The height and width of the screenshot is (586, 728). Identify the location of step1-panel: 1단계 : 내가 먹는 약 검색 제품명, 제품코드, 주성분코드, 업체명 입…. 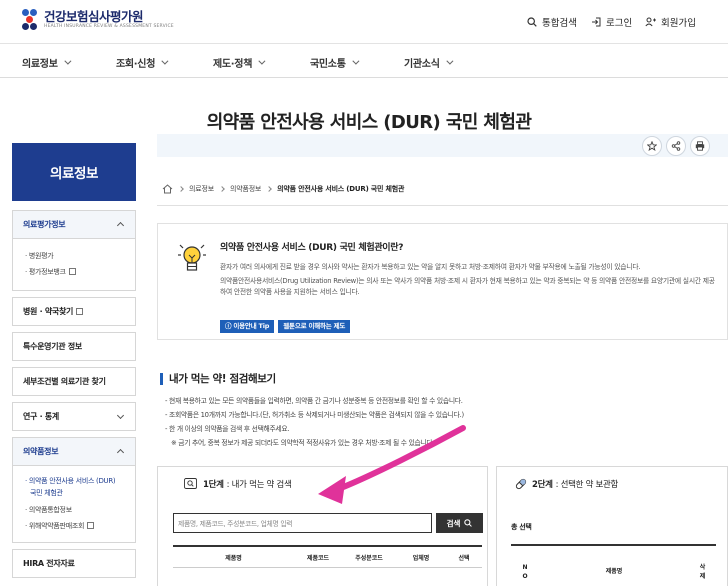
(322, 526).